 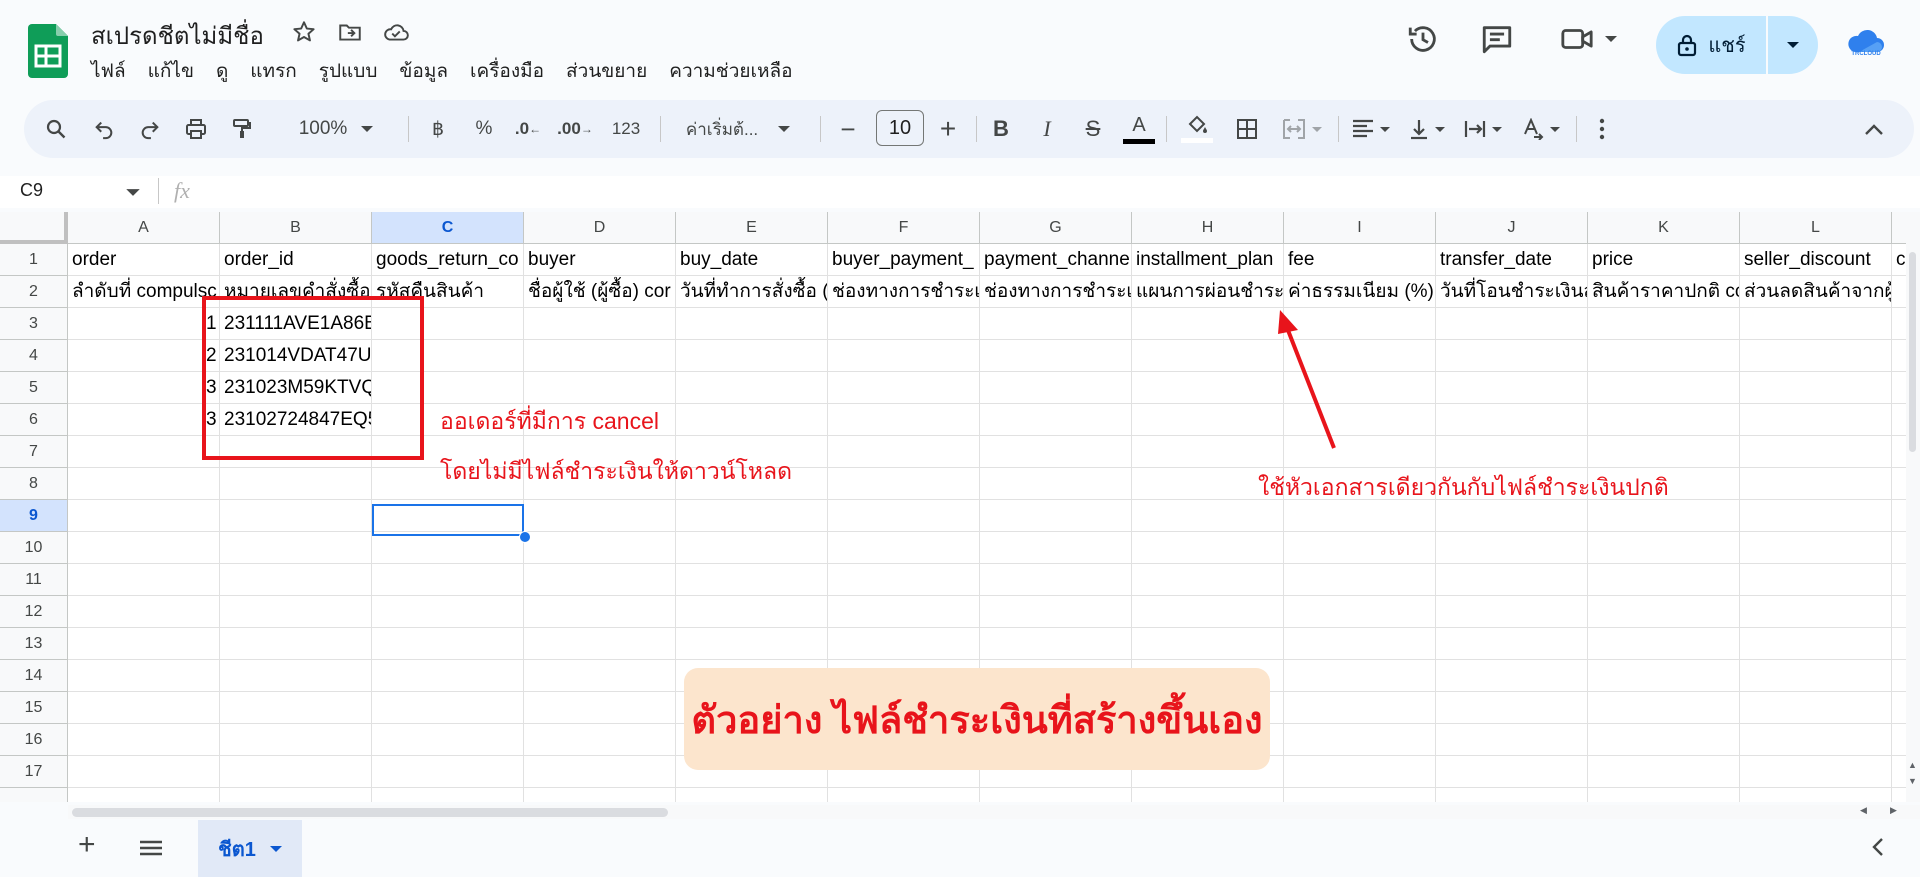 What do you see at coordinates (528, 129) in the screenshot?
I see `decrease-decimal-button: .0 ←` at bounding box center [528, 129].